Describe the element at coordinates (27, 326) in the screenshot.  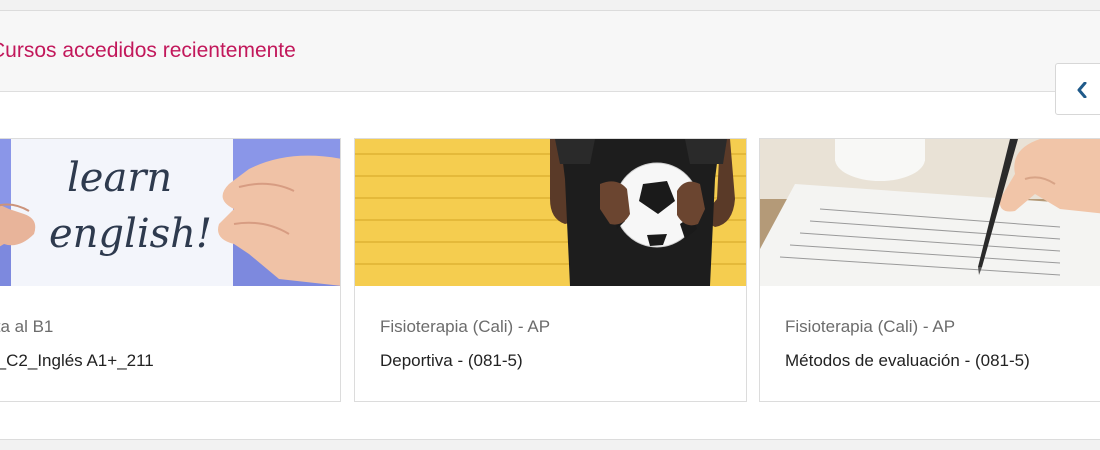
I see `course-category: Ruta al B1` at that location.